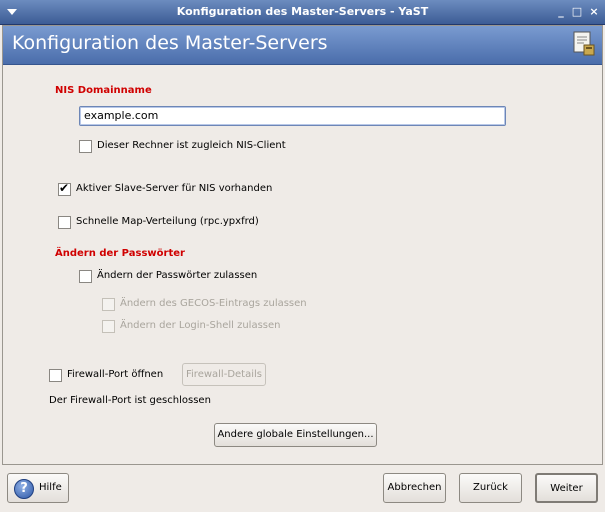  I want to click on slave-server-checkbox, so click(64, 188).